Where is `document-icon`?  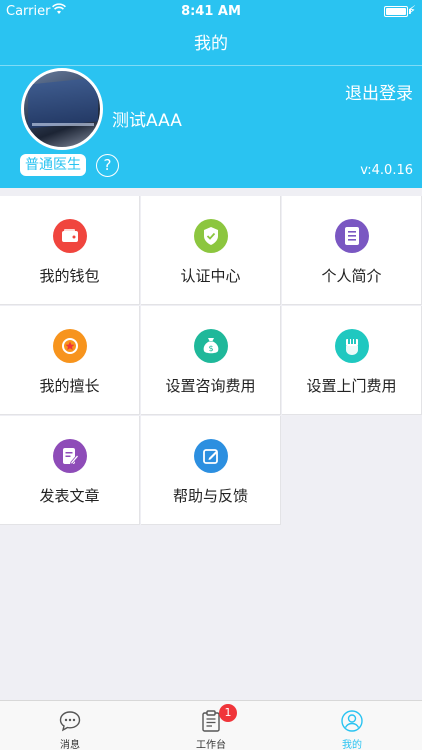 document-icon is located at coordinates (351, 236).